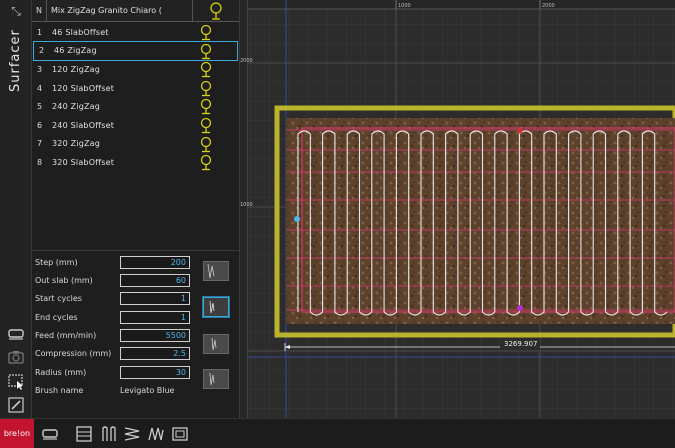 The image size is (675, 448). Describe the element at coordinates (56, 262) in the screenshot. I see `step-label: Step (mm)` at that location.